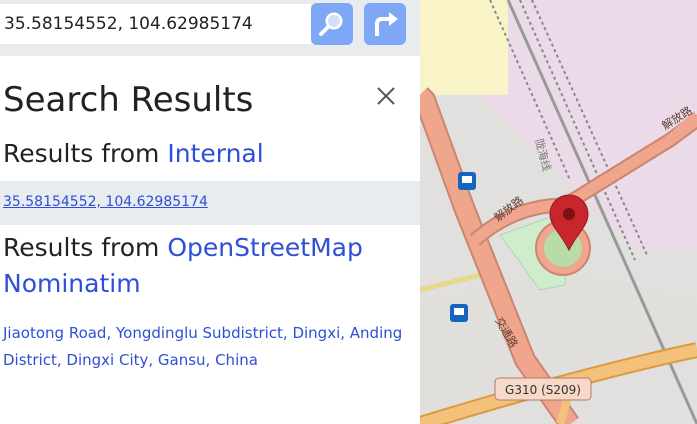 The height and width of the screenshot is (424, 697). I want to click on page-title: Search Results, so click(128, 100).